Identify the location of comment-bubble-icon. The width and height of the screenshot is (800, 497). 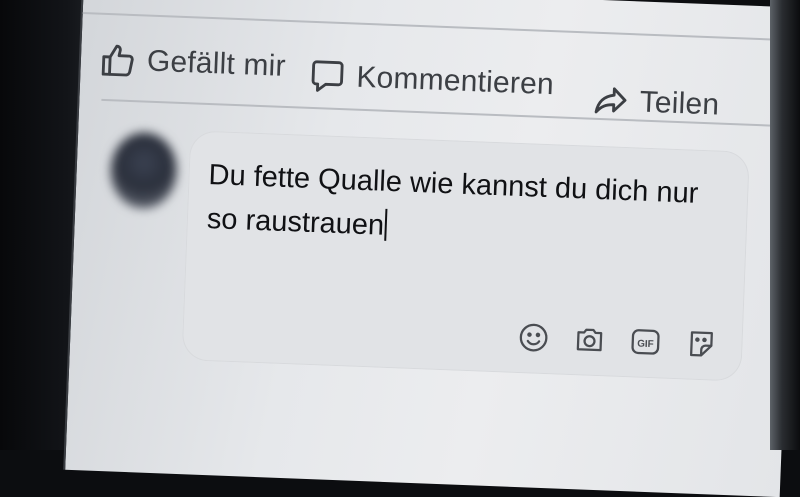
(327, 76).